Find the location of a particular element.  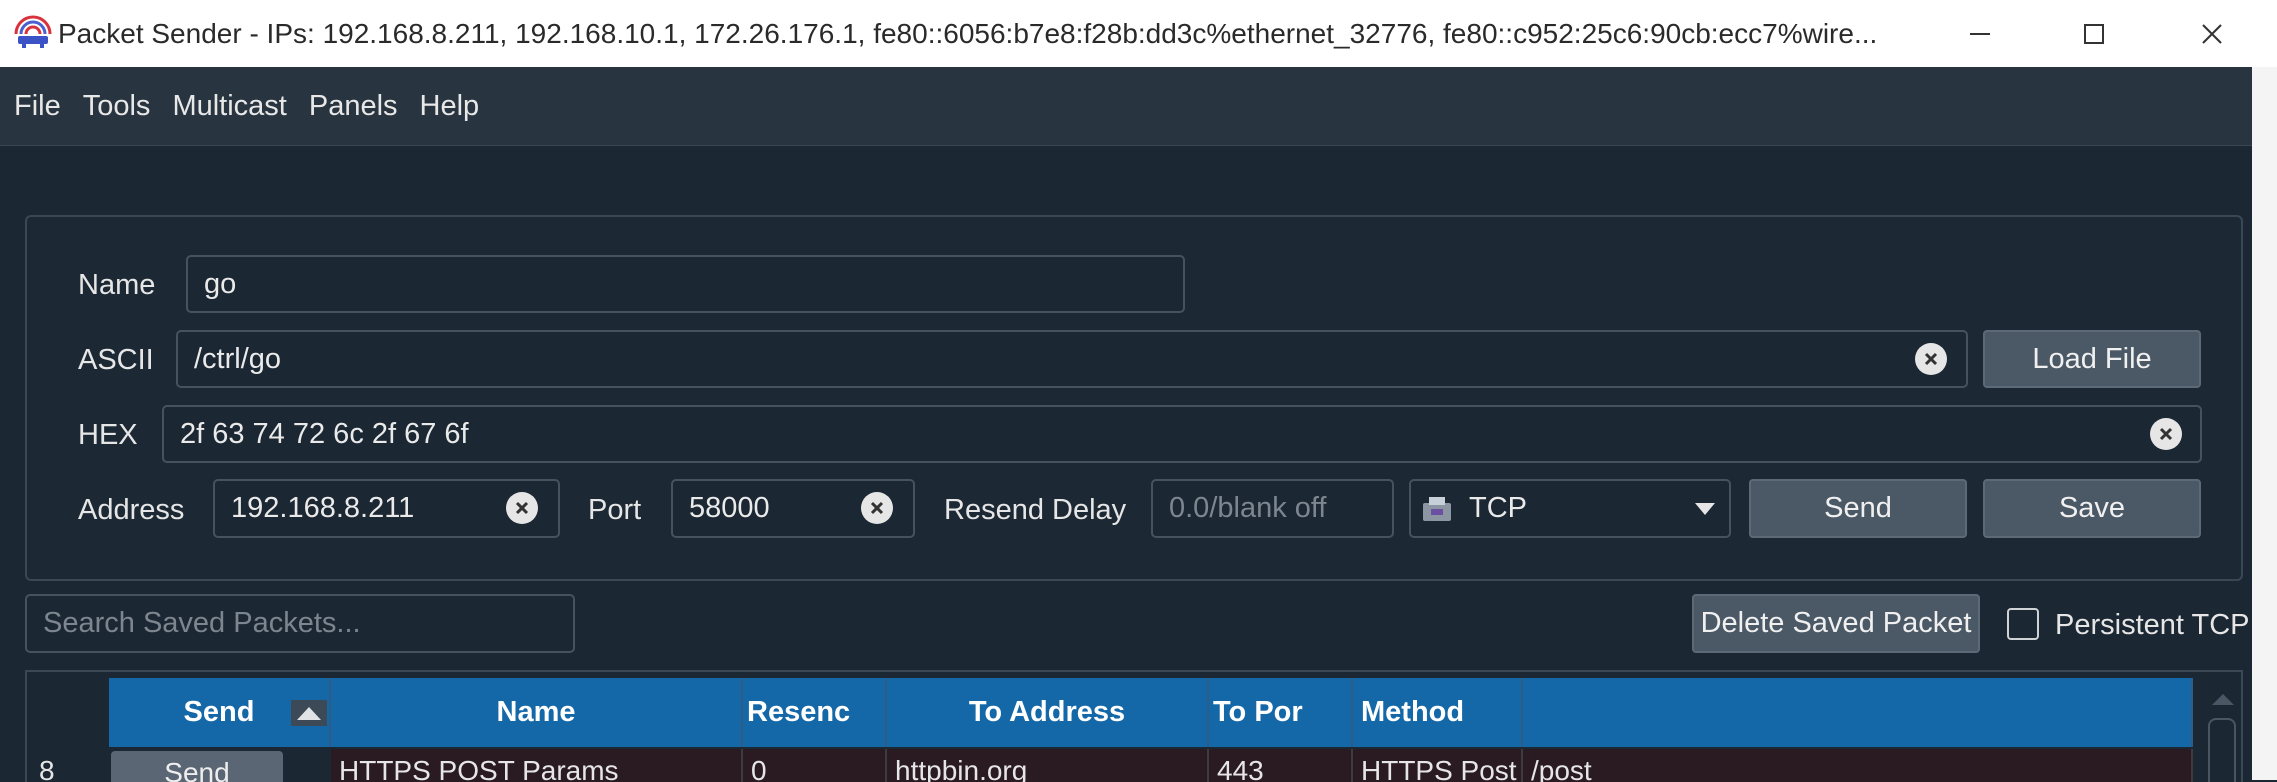

cell-resend: 0 is located at coordinates (815, 765).